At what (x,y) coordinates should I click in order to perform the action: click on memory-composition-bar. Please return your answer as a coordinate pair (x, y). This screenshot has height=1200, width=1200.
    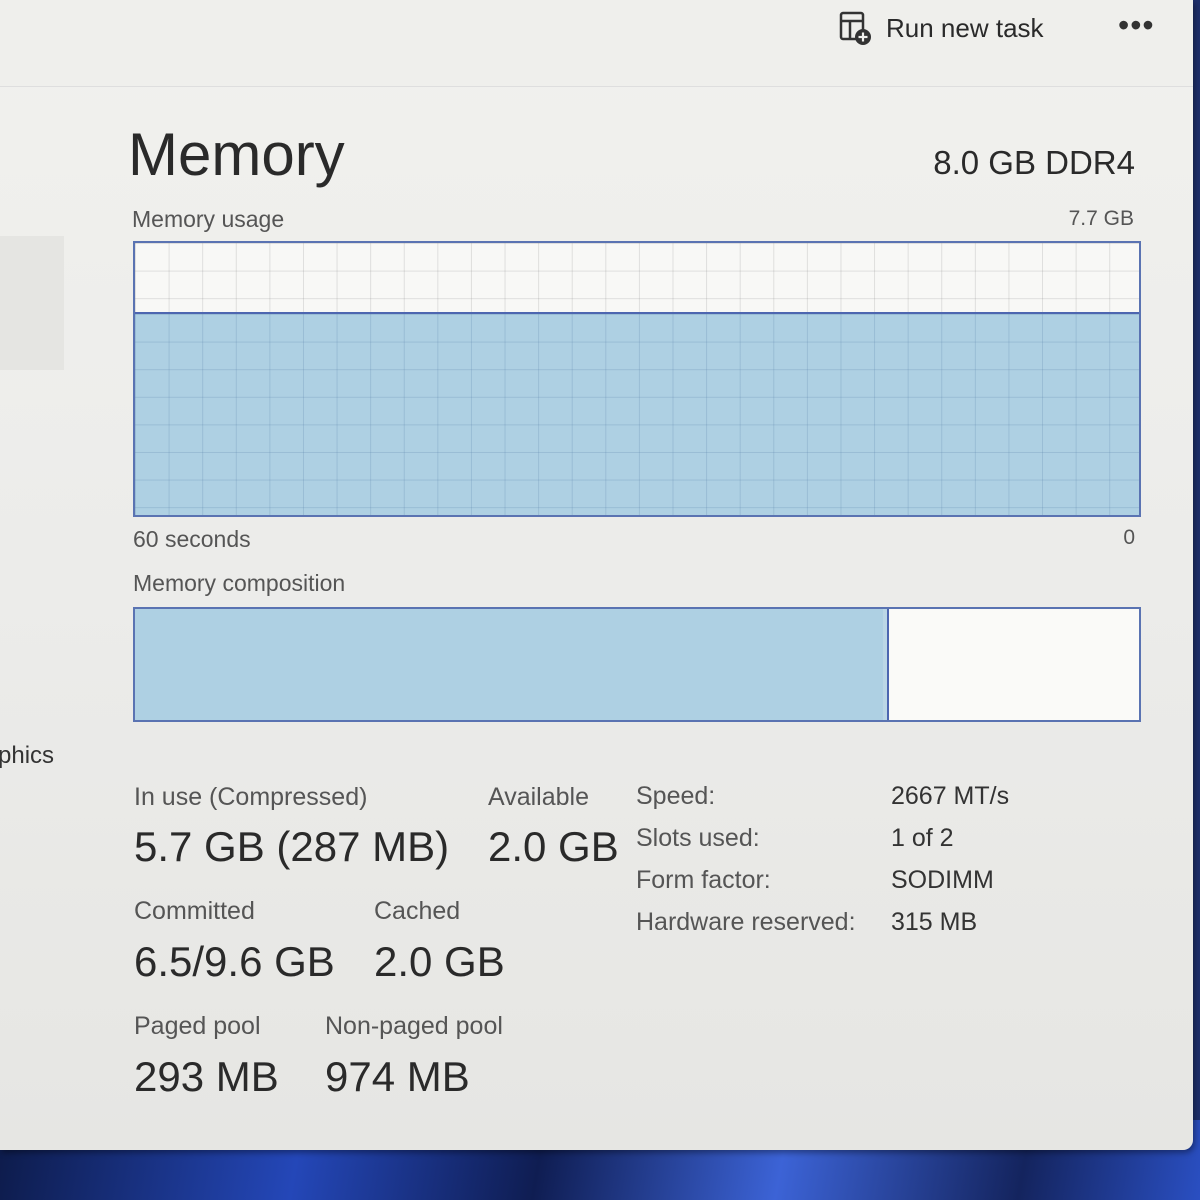
    Looking at the image, I should click on (637, 664).